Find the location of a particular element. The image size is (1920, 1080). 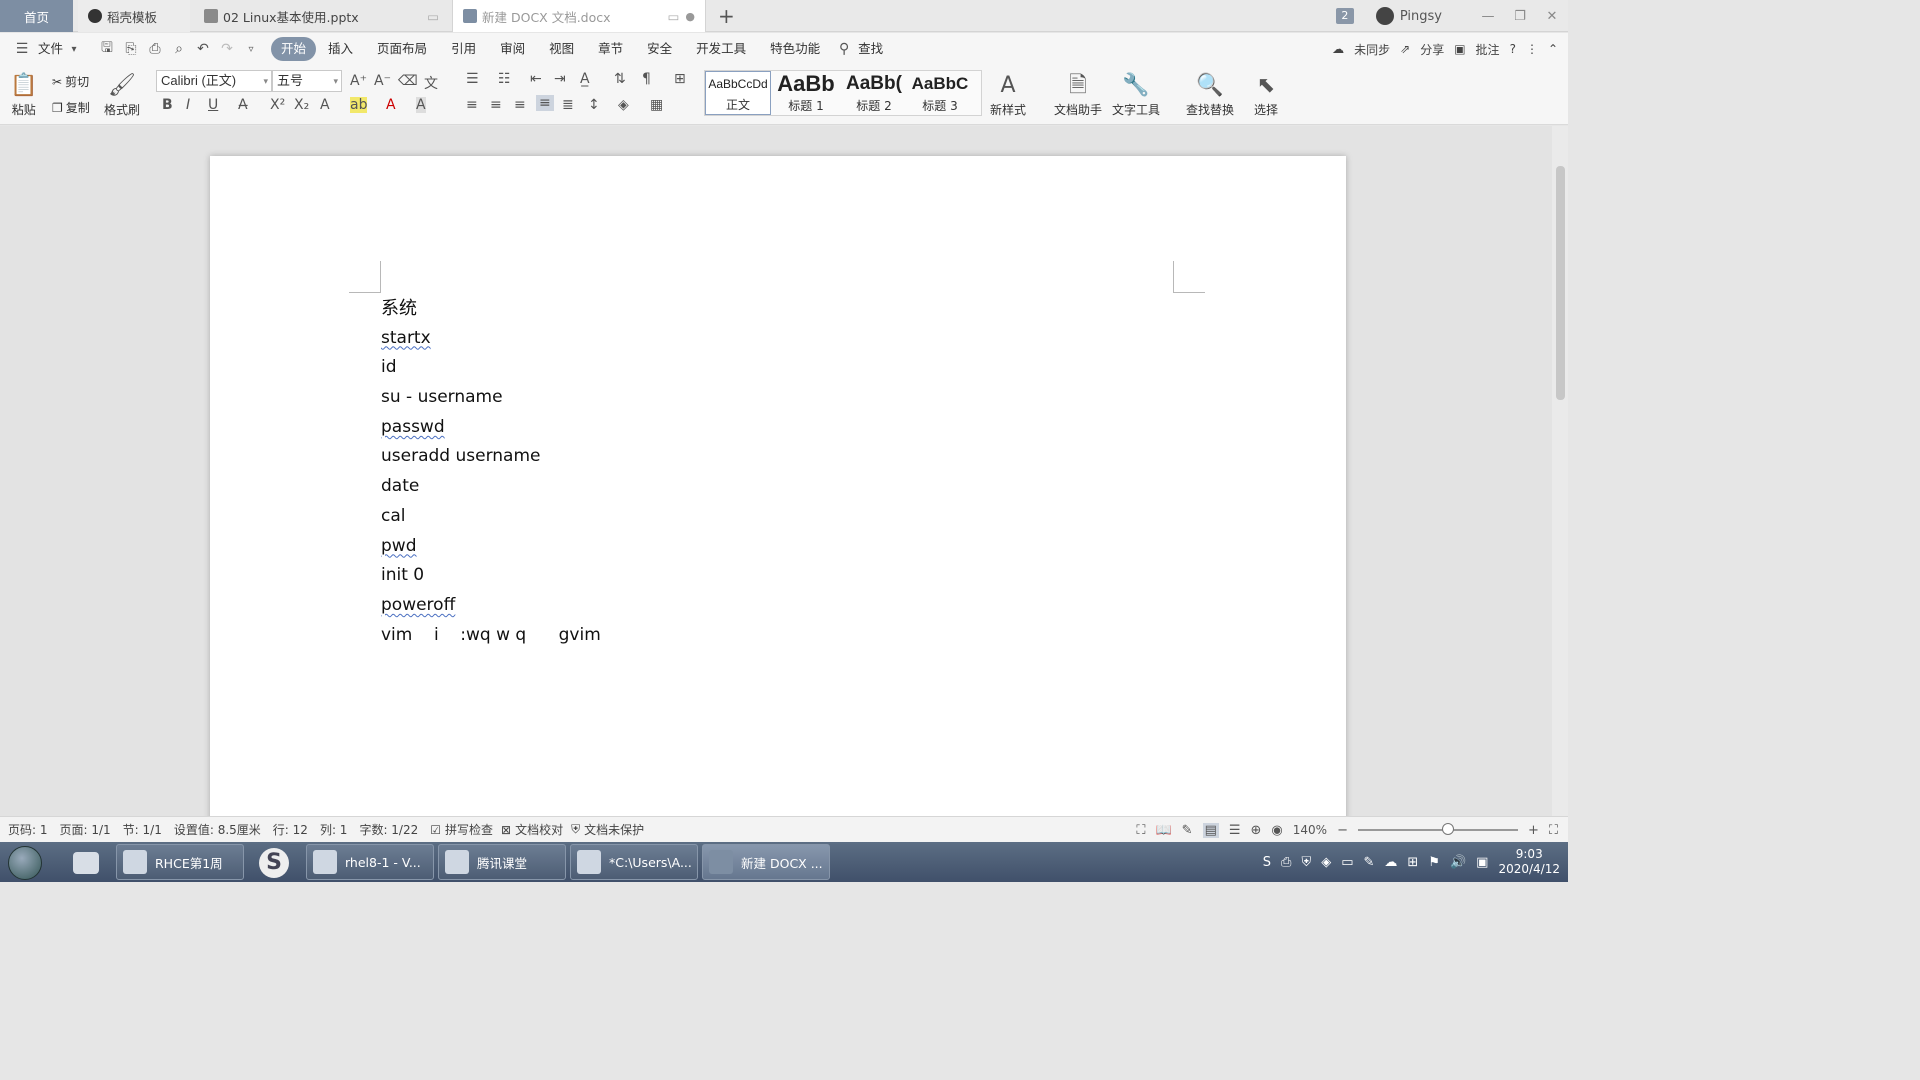

char-shading-icon: A is located at coordinates (421, 105).